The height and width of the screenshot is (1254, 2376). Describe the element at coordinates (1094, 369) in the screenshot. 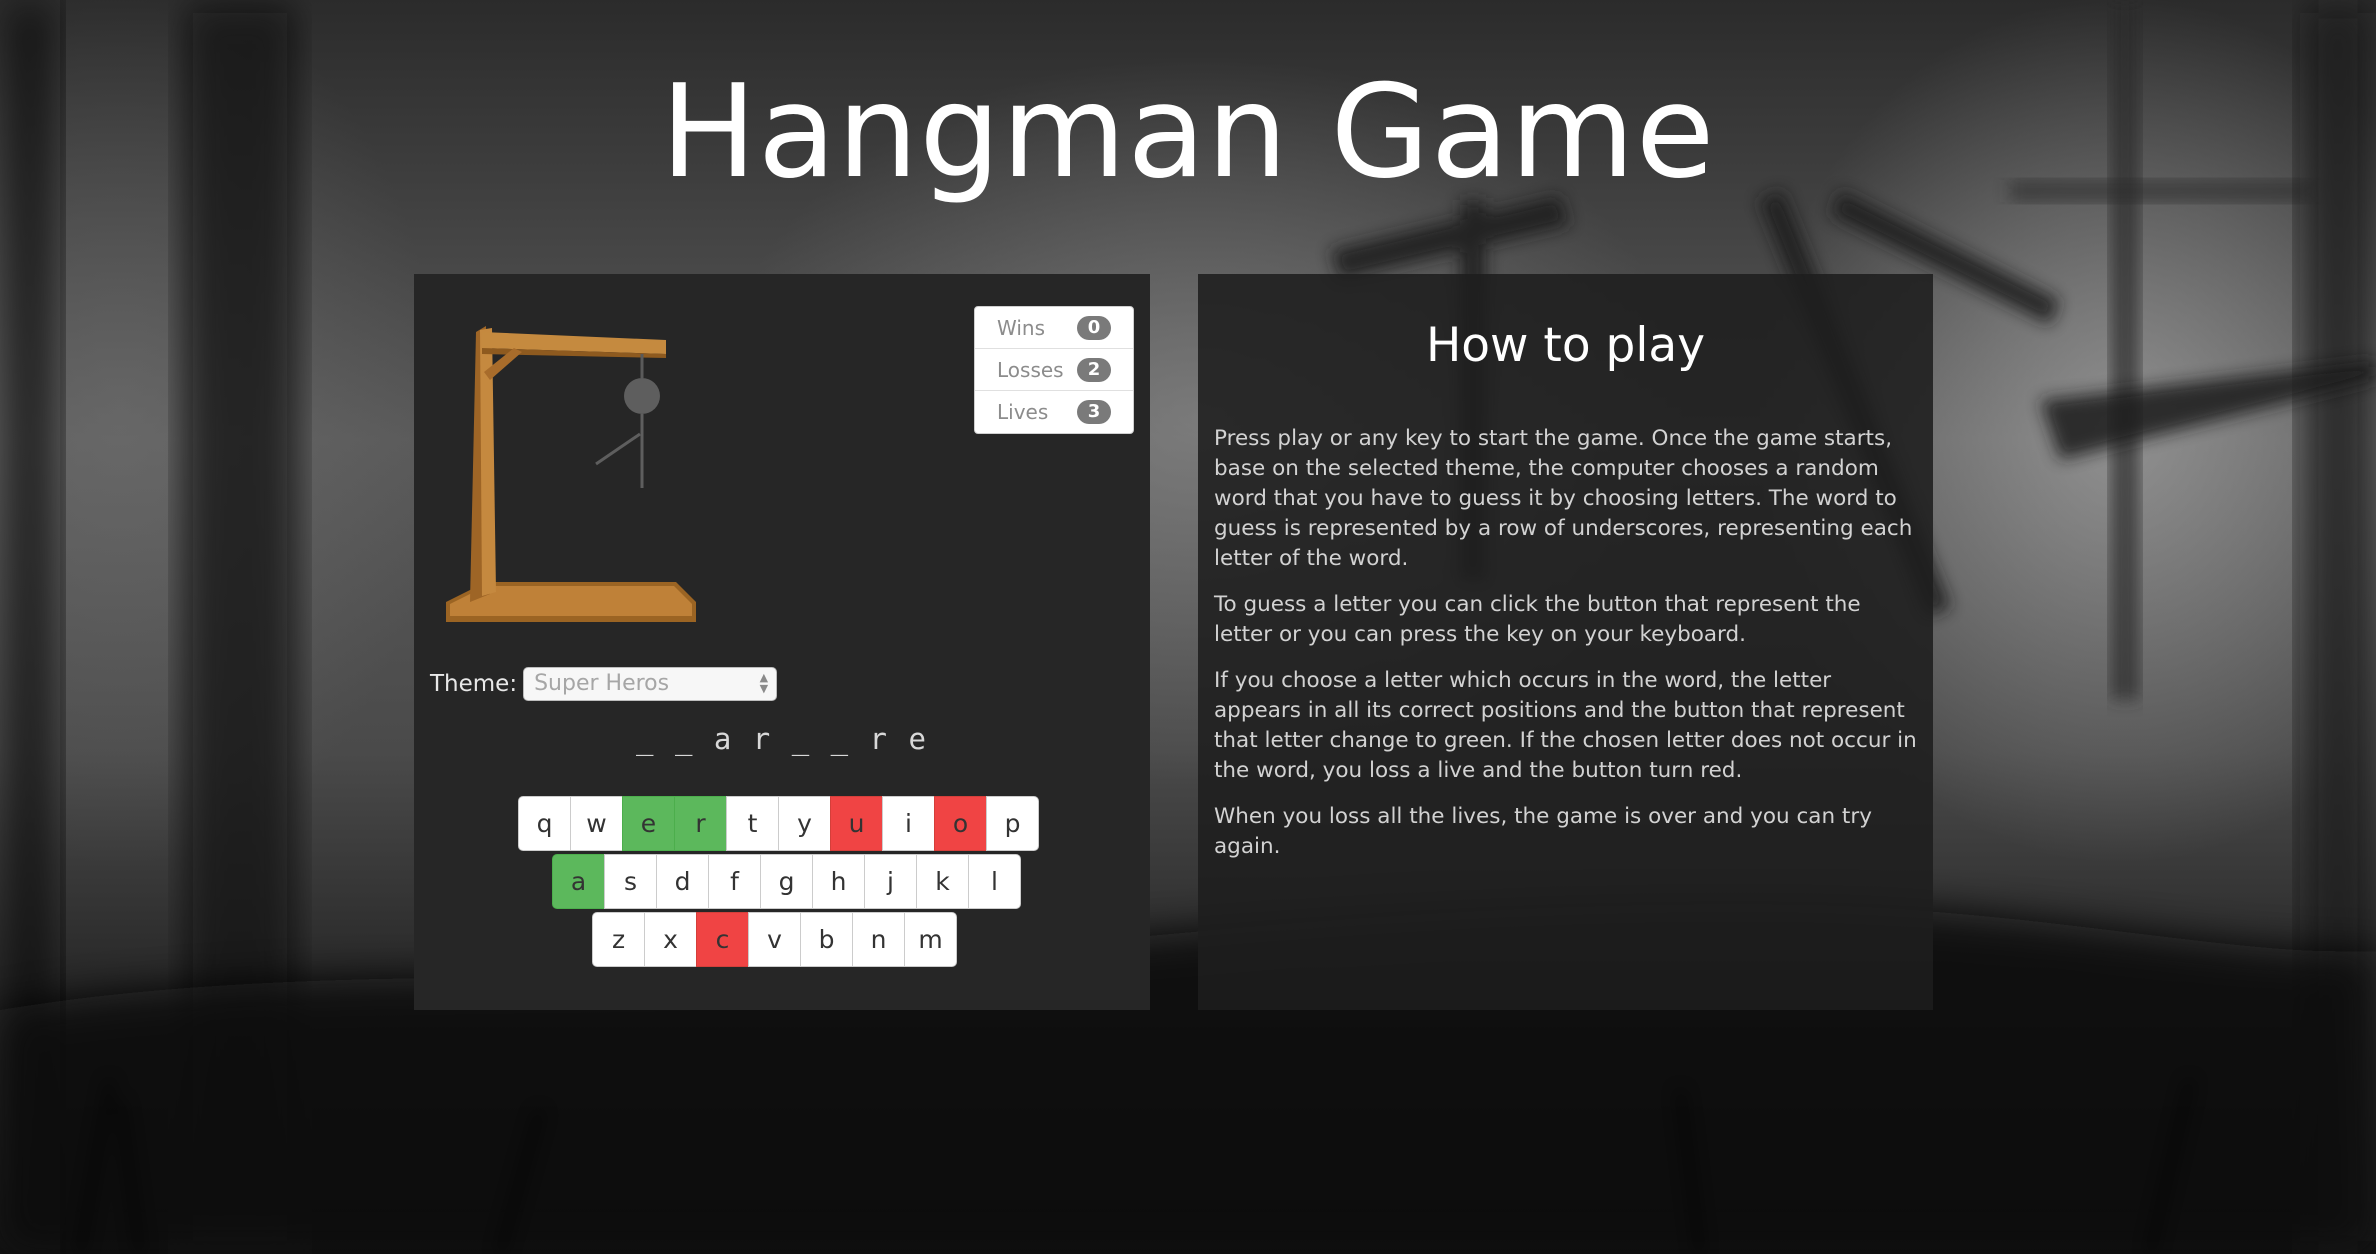

I see `losses-badge: 2` at that location.